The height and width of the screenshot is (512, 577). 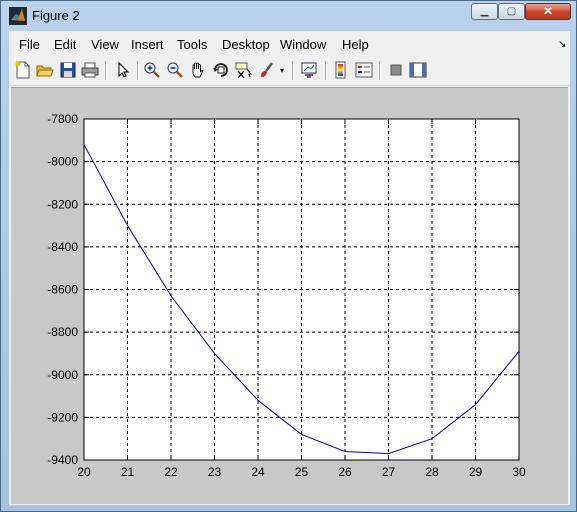 What do you see at coordinates (519, 472) in the screenshot?
I see `x-tick-label: 30` at bounding box center [519, 472].